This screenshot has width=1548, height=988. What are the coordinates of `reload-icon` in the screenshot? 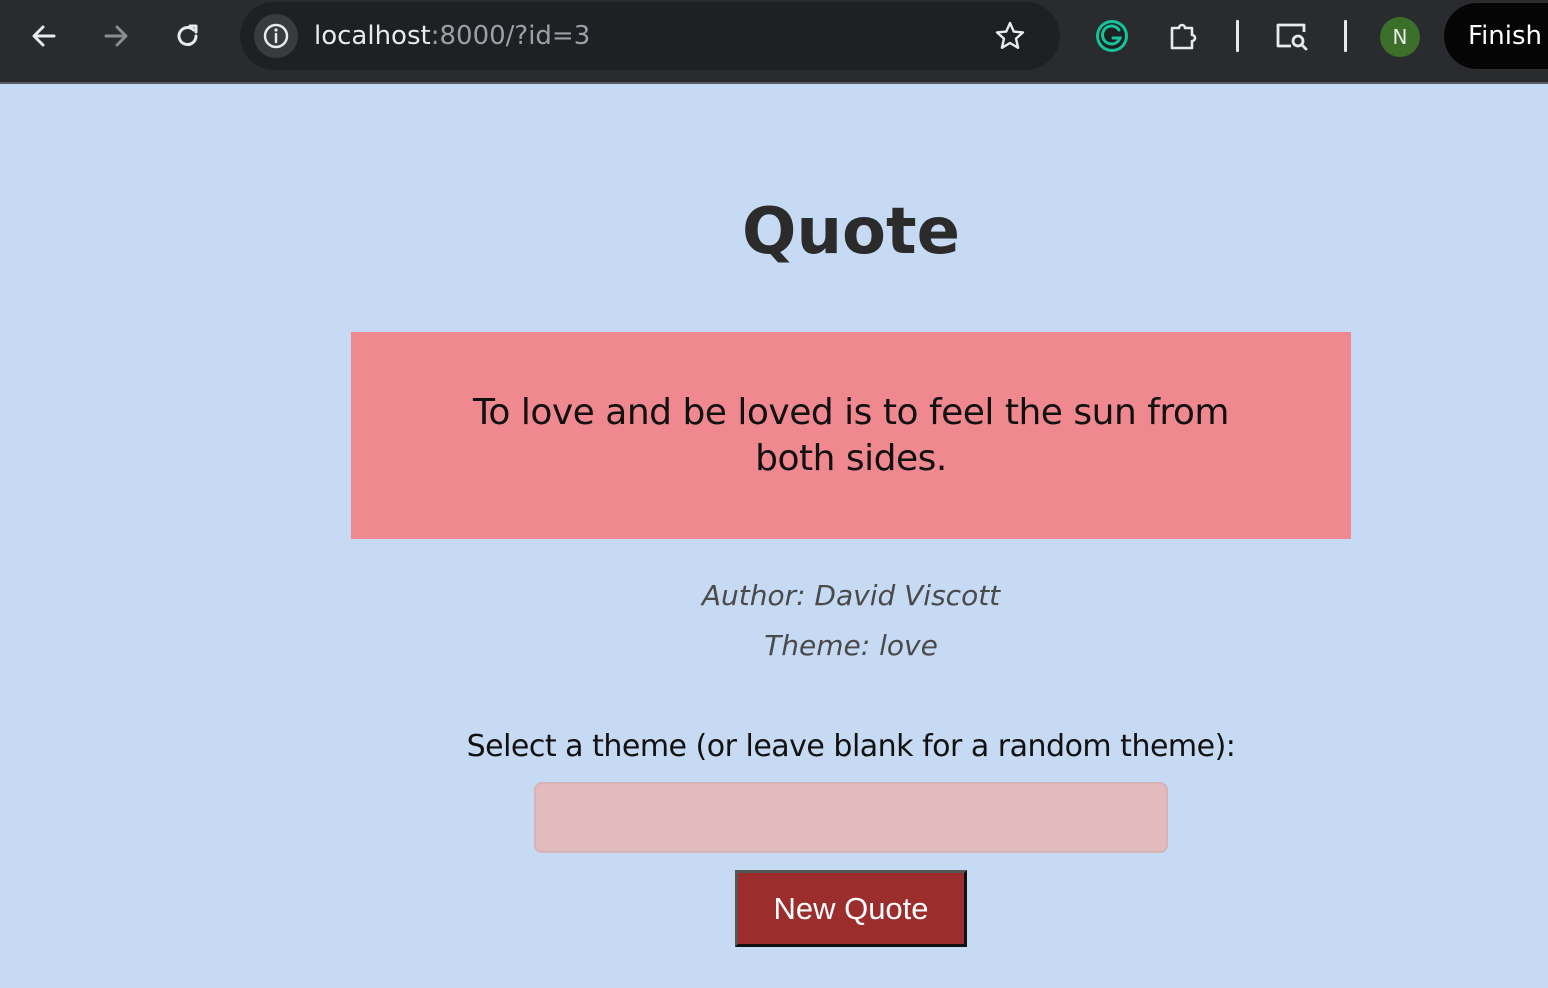 It's located at (187, 35).